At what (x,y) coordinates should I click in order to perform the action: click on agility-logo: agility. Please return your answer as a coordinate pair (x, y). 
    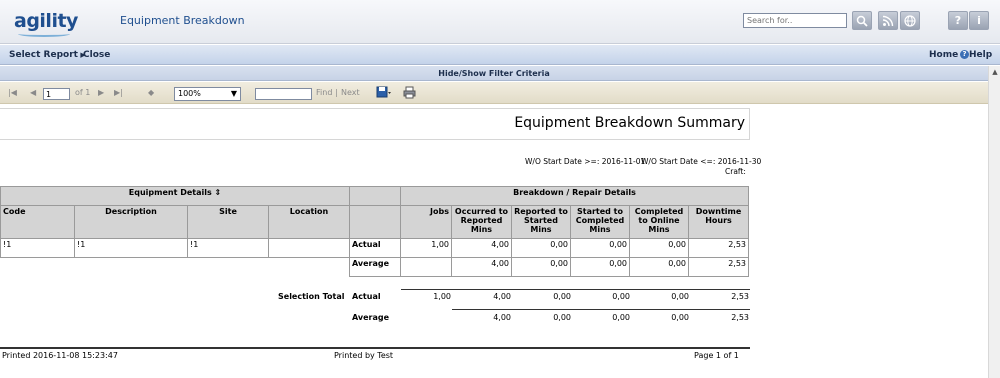
    Looking at the image, I should click on (46, 22).